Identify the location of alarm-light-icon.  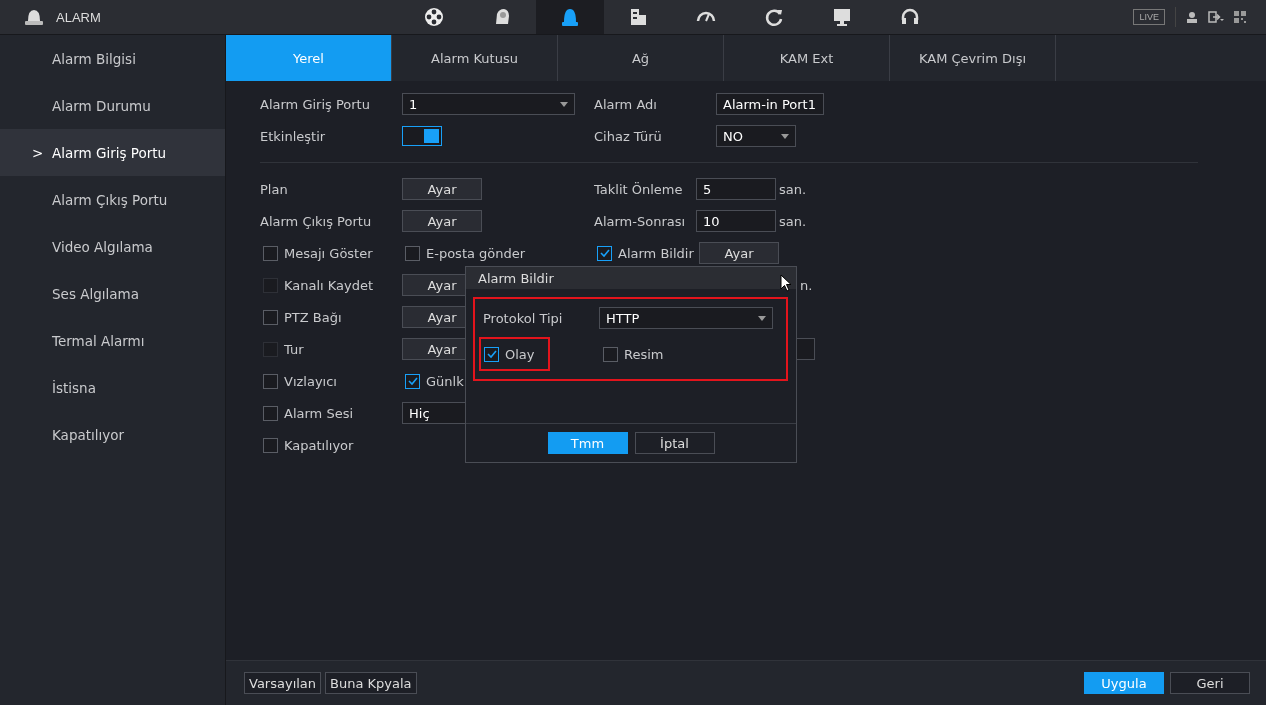
(34, 17).